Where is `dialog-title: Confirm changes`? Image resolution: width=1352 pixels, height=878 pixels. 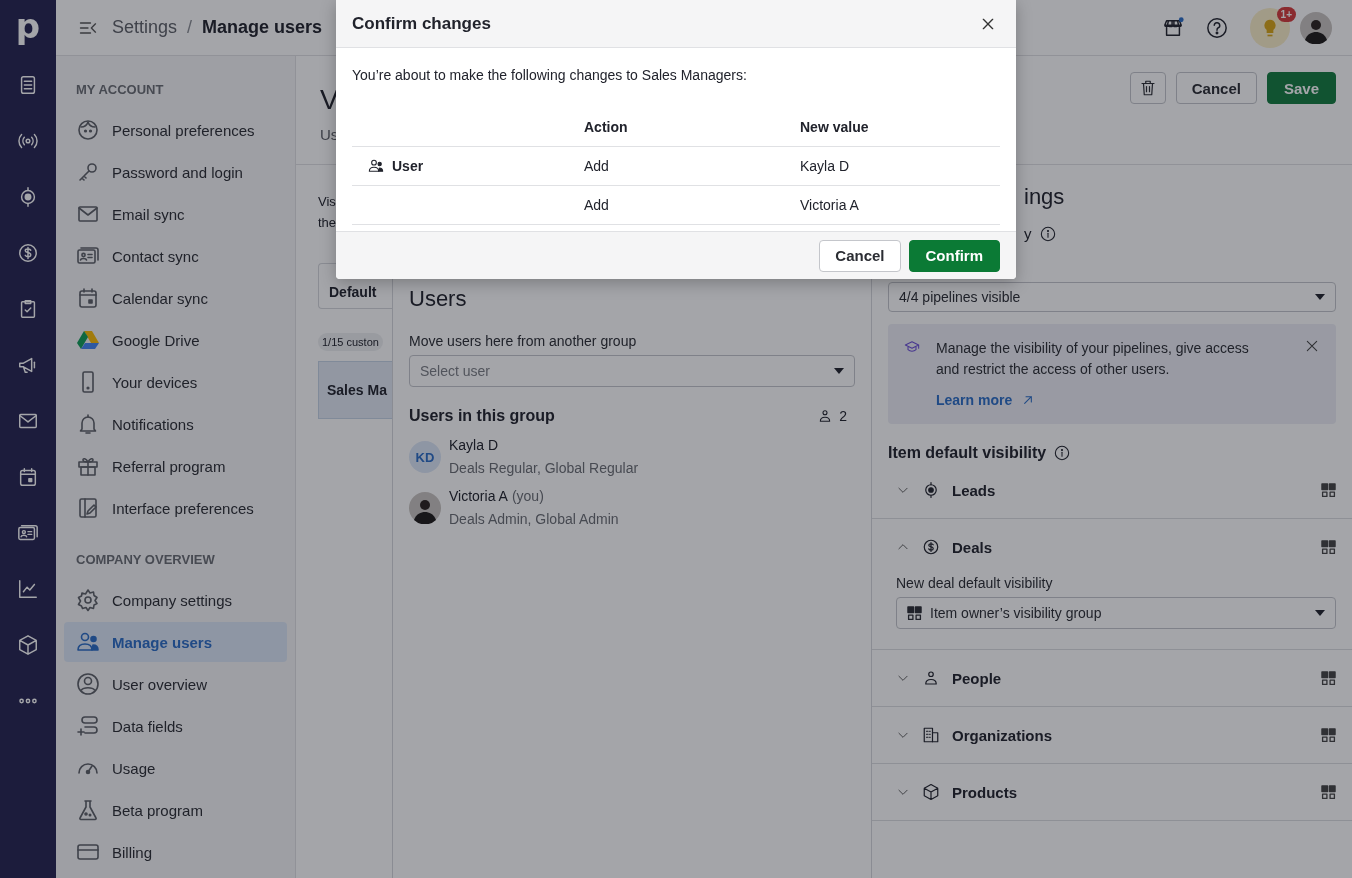 dialog-title: Confirm changes is located at coordinates (421, 23).